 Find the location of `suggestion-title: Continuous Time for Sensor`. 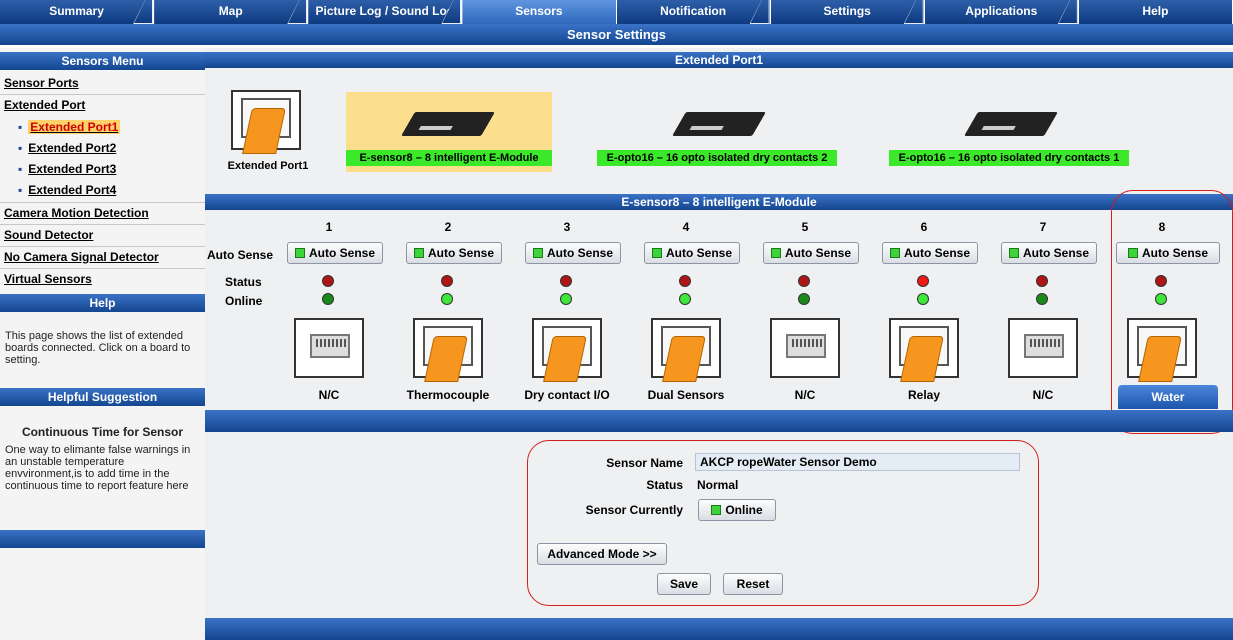

suggestion-title: Continuous Time for Sensor is located at coordinates (102, 432).